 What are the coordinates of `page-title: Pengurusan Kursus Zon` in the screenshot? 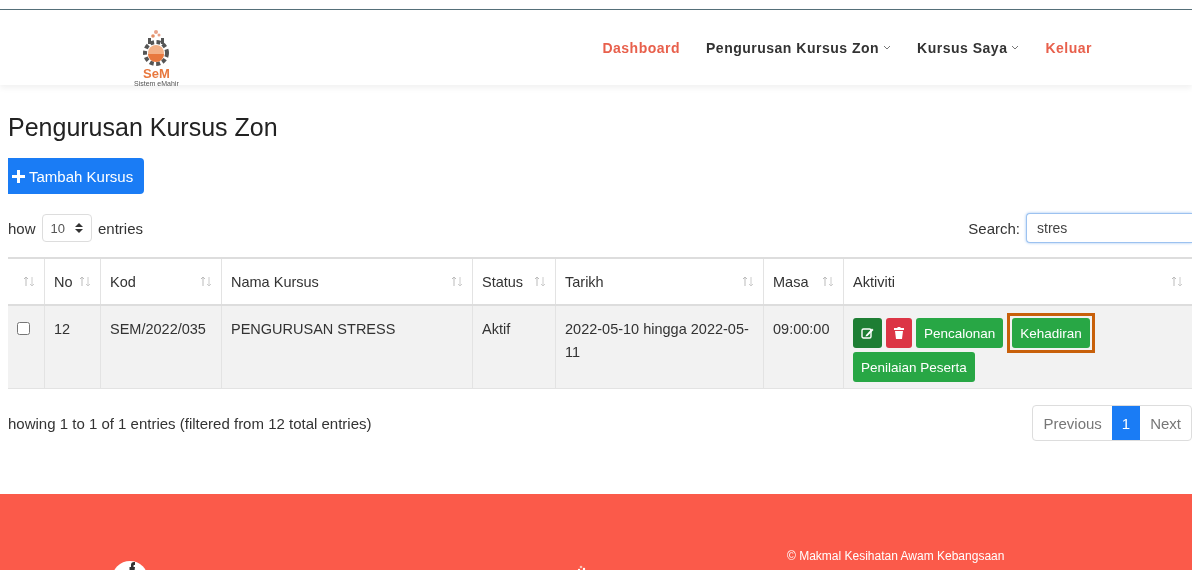 It's located at (143, 127).